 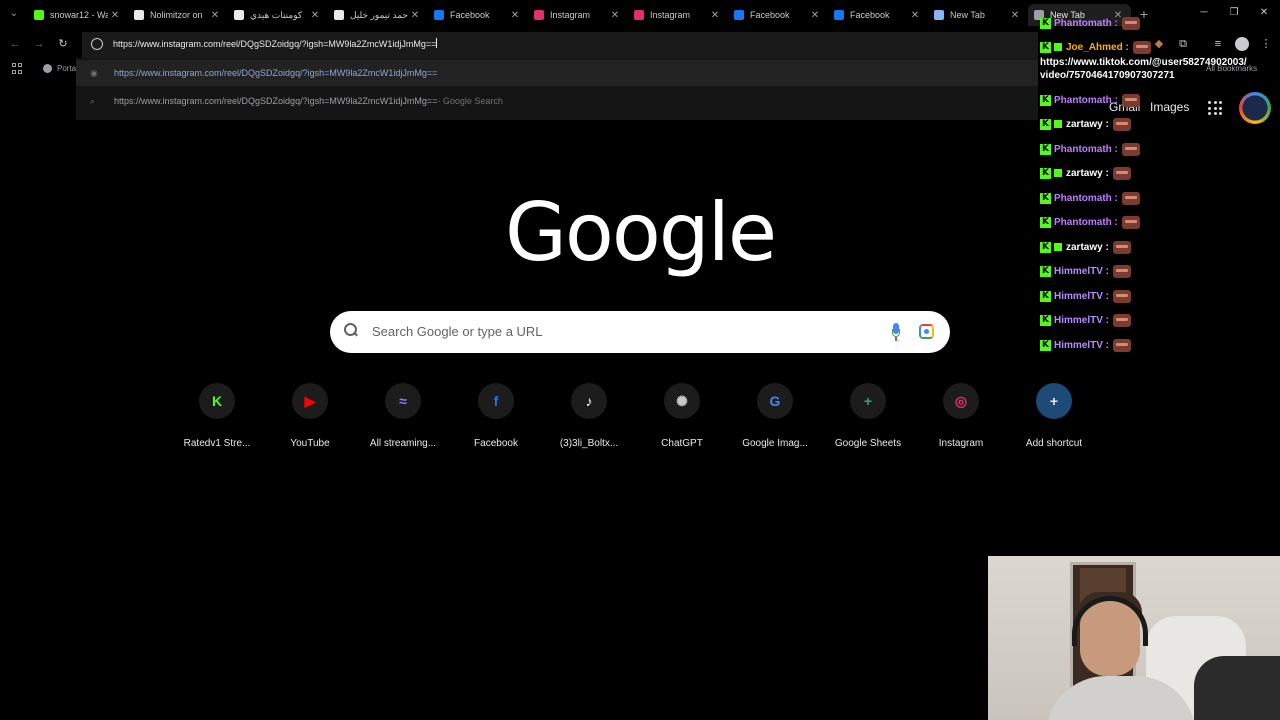 What do you see at coordinates (310, 401) in the screenshot?
I see `shortcut-favicon-icon: ▶` at bounding box center [310, 401].